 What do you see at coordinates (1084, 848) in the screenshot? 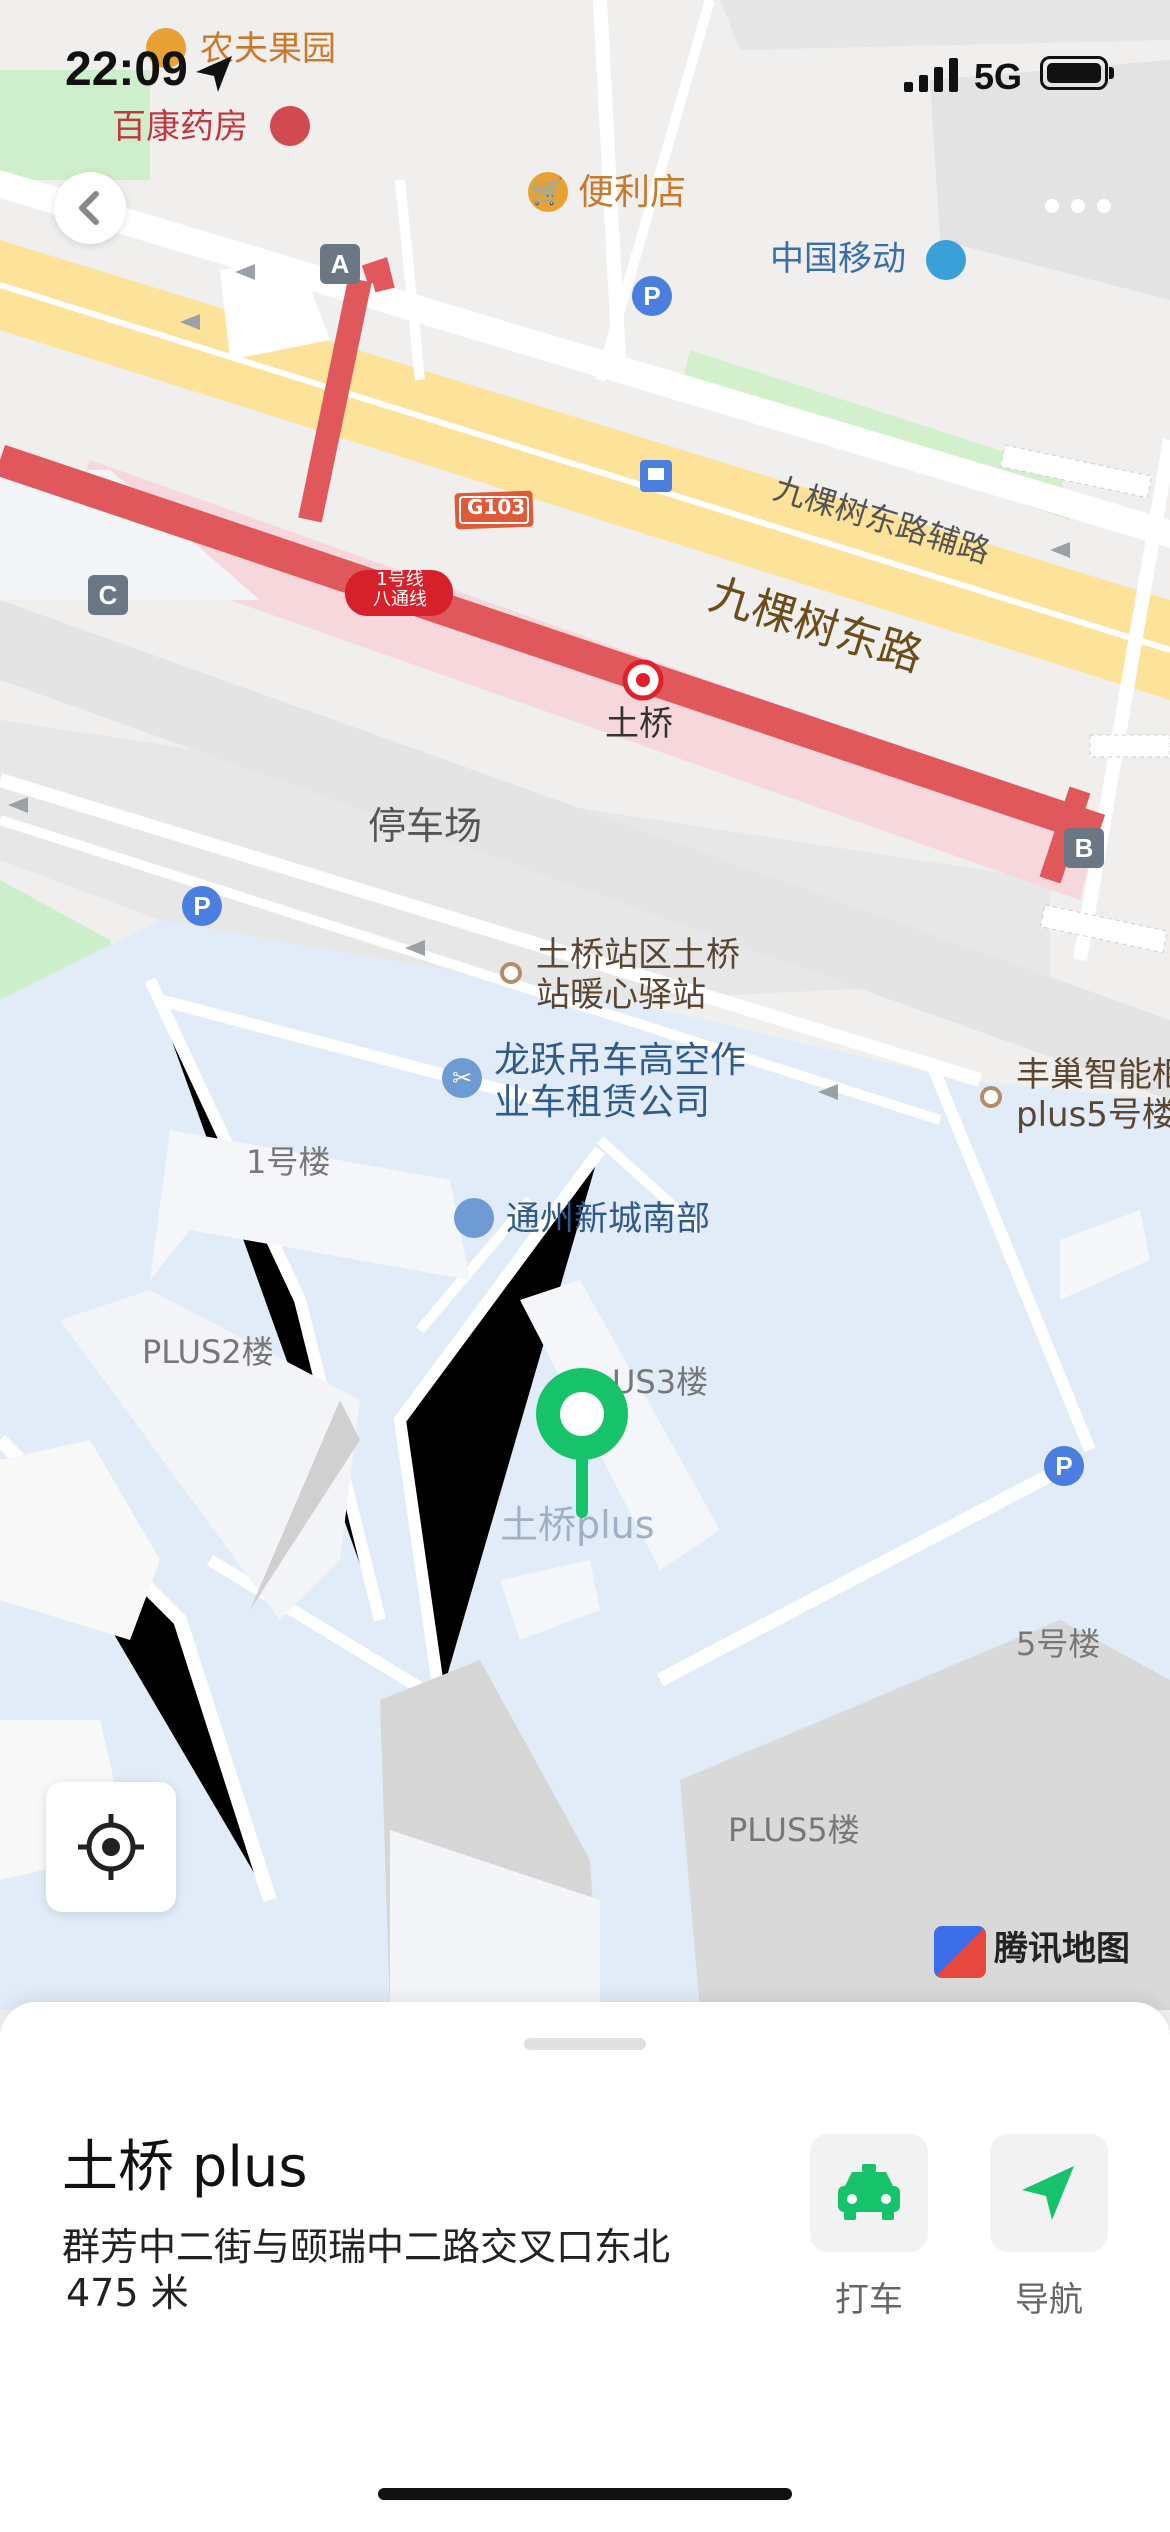
I see `exit-b-marker: B` at bounding box center [1084, 848].